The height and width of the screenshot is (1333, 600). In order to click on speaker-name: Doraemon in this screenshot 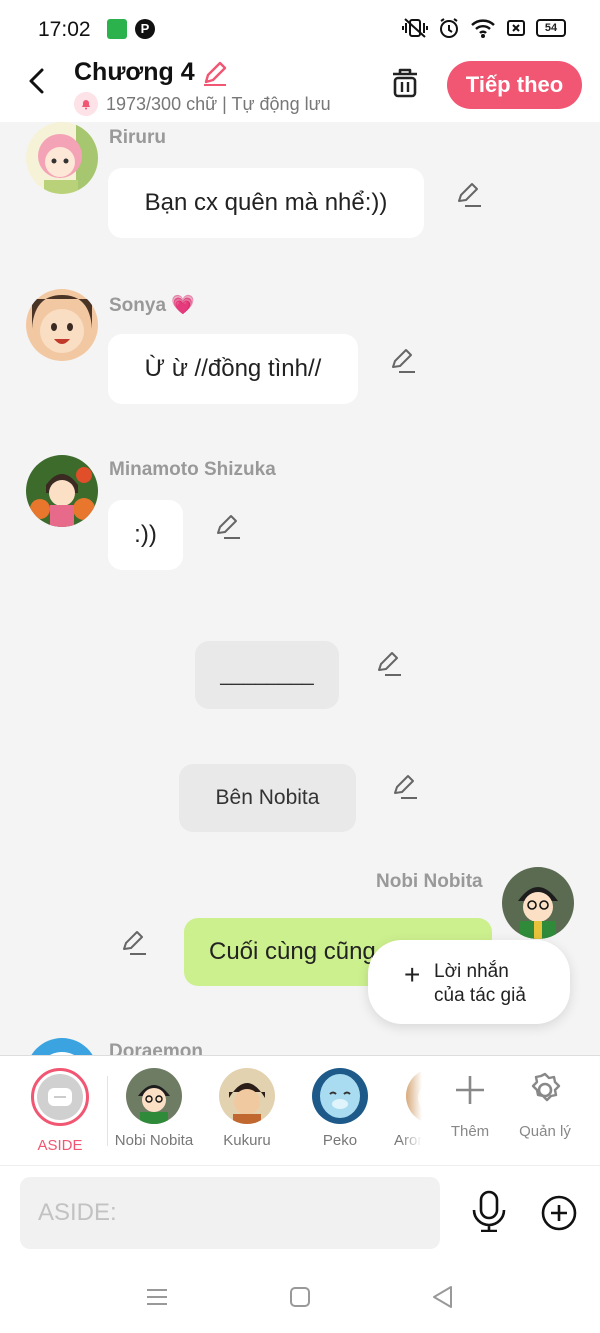, I will do `click(156, 1048)`.